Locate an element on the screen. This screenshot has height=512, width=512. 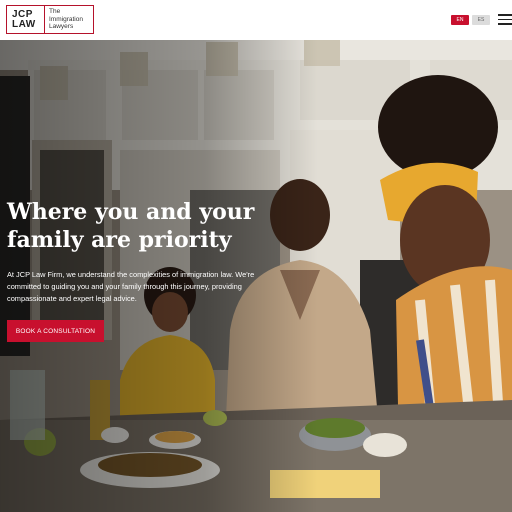
logo-line-2: Immigration is located at coordinates (66, 19).